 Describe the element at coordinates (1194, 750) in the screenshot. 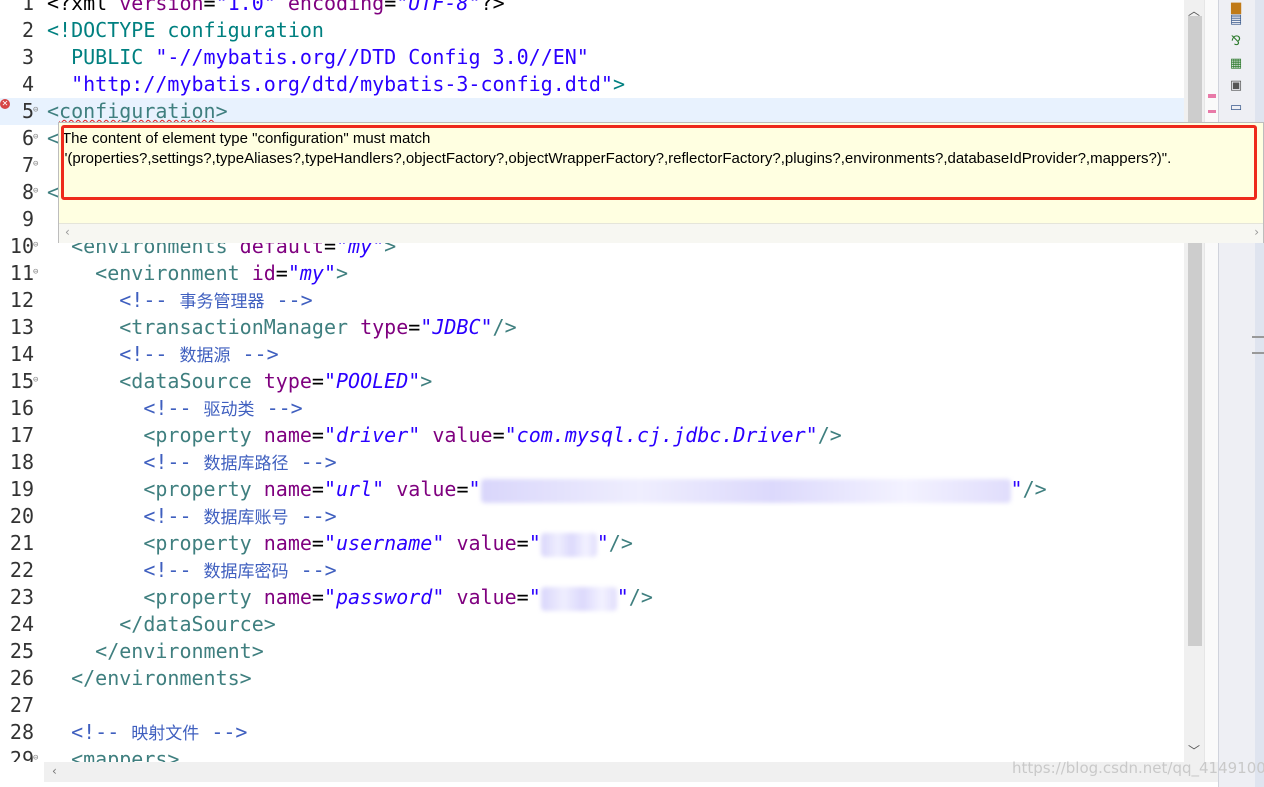

I see `scroll-down-arrow-icon: ﹀` at that location.